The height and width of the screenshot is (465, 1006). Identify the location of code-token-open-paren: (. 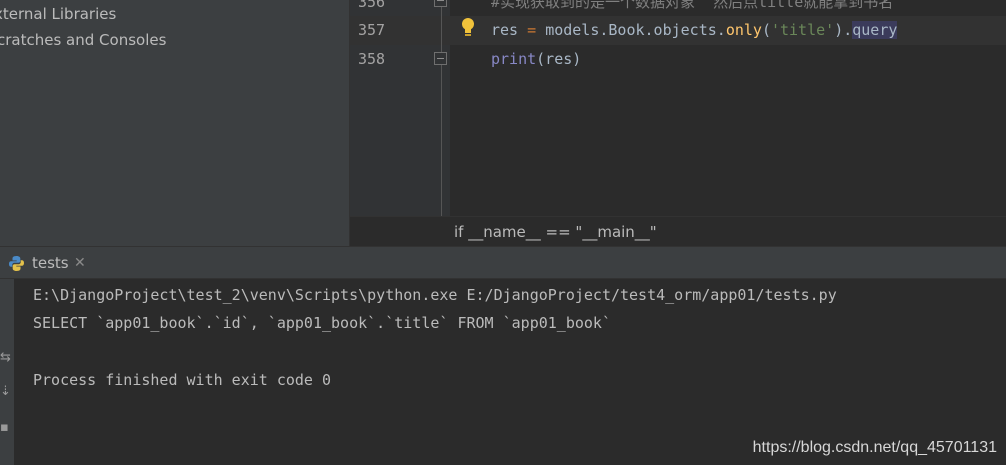
(766, 30).